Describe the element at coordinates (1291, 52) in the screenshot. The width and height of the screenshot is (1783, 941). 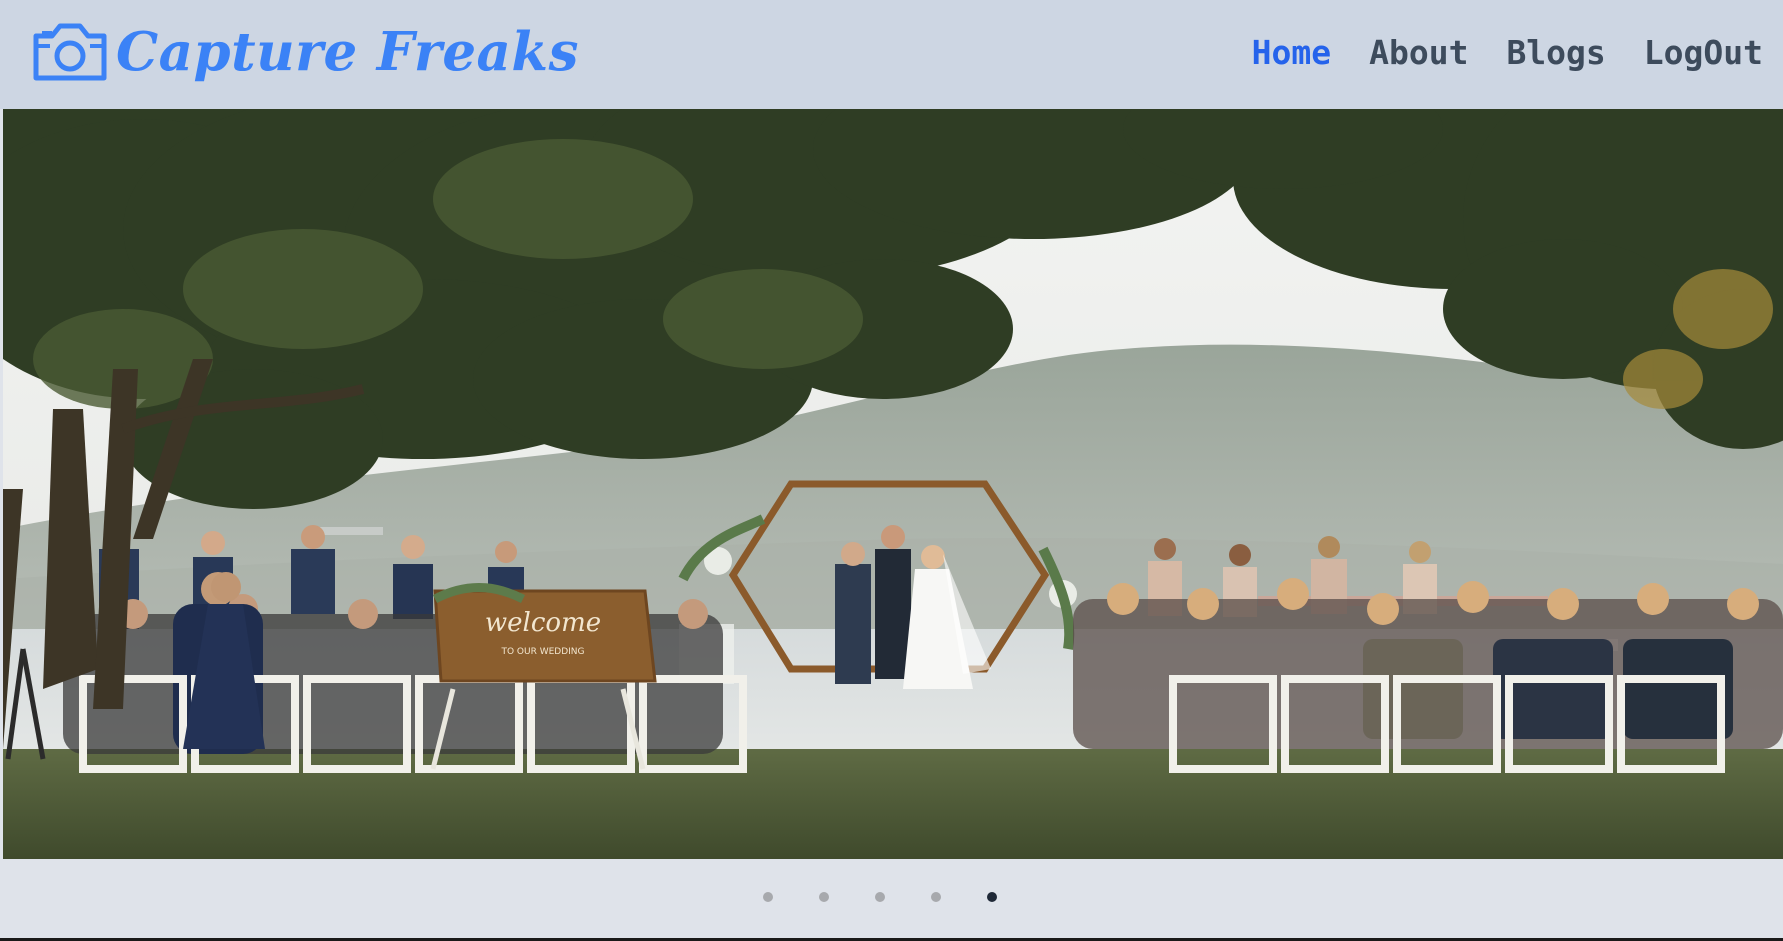
I see `nav-home-link: Home` at that location.